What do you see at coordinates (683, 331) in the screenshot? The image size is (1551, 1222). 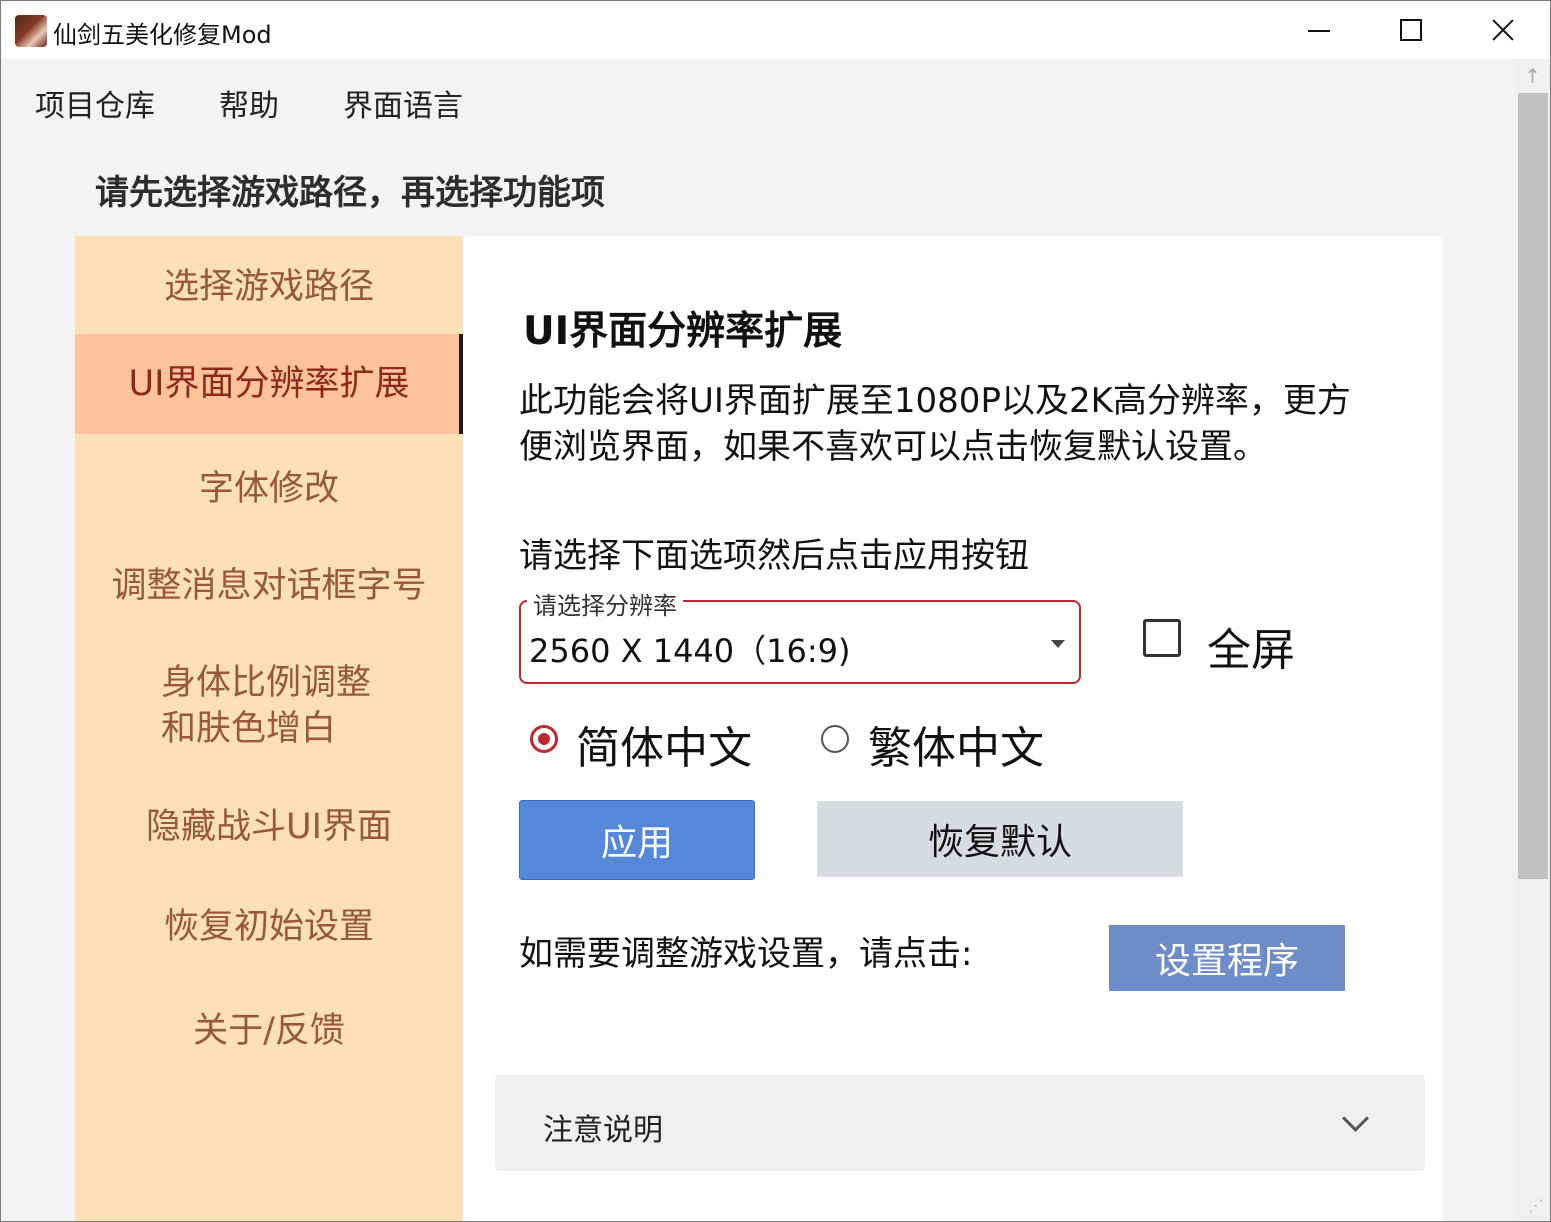 I see `section-title: UI界面分辨率扩展` at bounding box center [683, 331].